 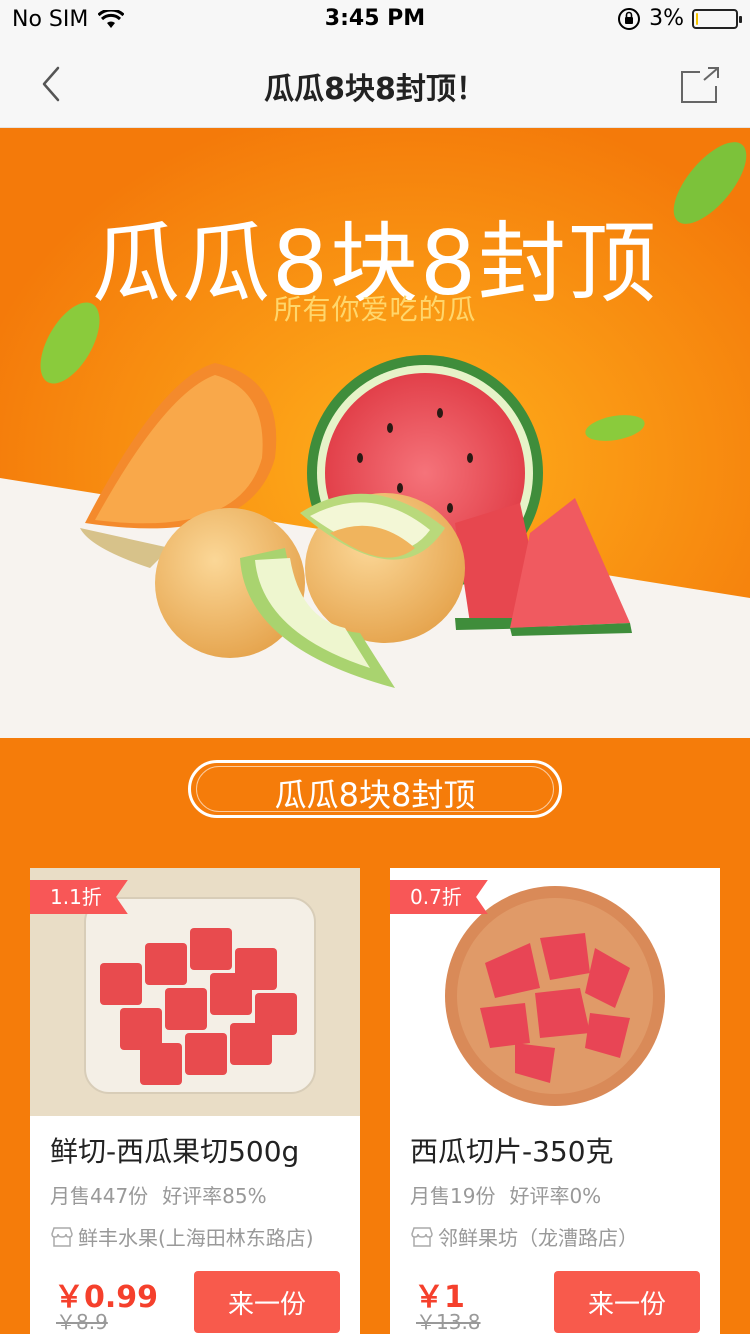 What do you see at coordinates (700, 84) in the screenshot?
I see `share-icon` at bounding box center [700, 84].